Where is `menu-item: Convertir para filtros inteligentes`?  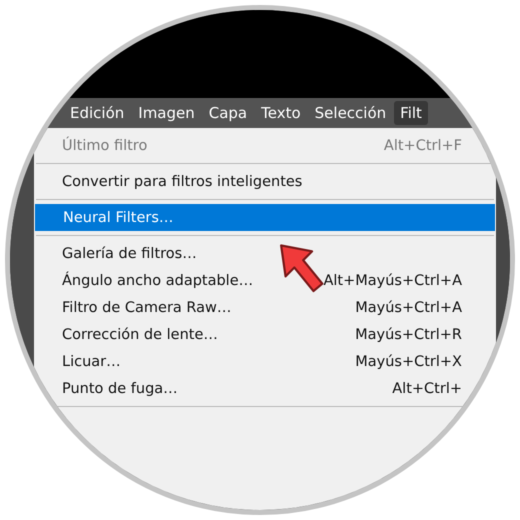
menu-item: Convertir para filtros inteligentes is located at coordinates (265, 181).